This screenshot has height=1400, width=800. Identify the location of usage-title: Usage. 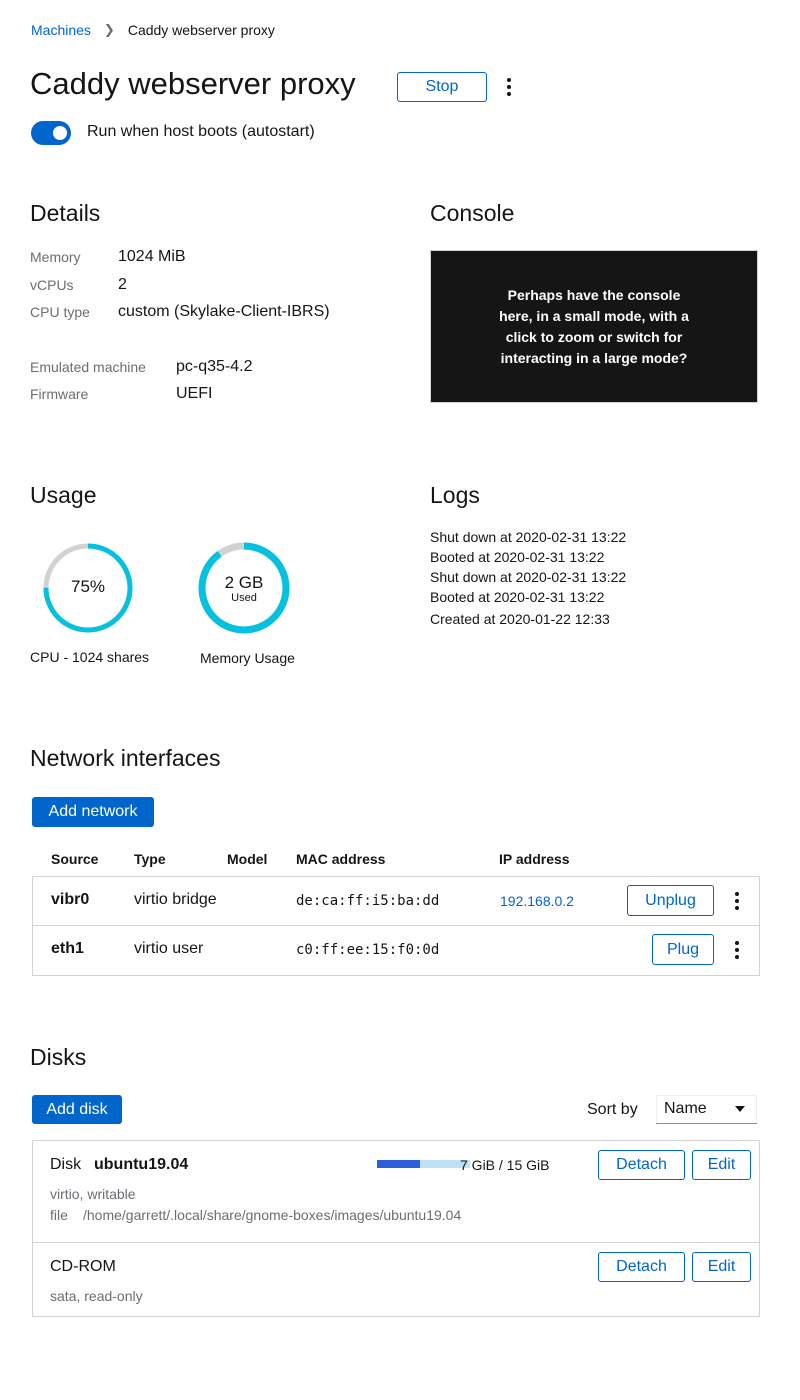
(63, 495).